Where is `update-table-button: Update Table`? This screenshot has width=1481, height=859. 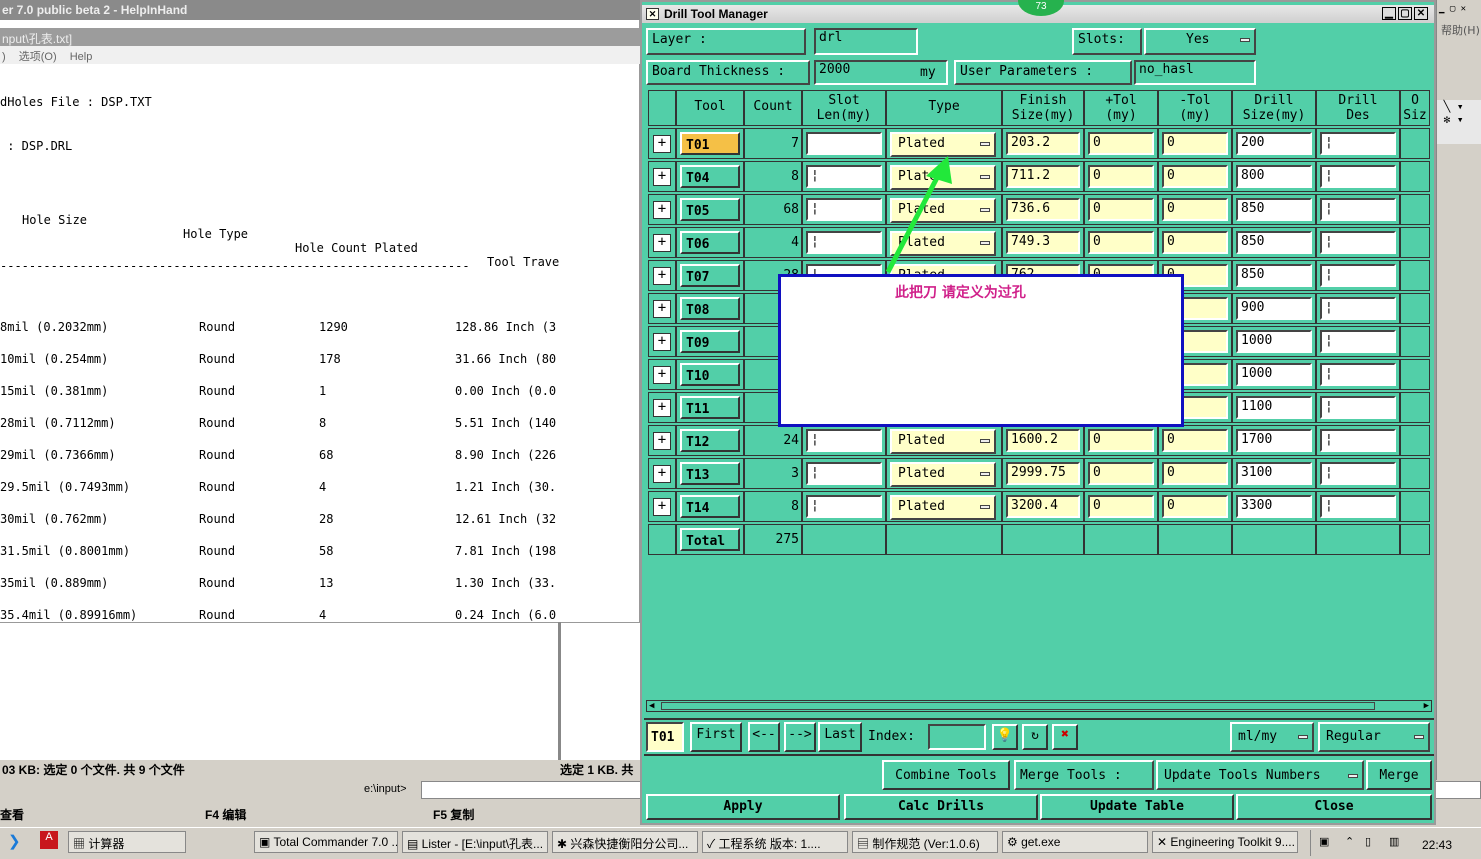
update-table-button: Update Table is located at coordinates (1137, 807).